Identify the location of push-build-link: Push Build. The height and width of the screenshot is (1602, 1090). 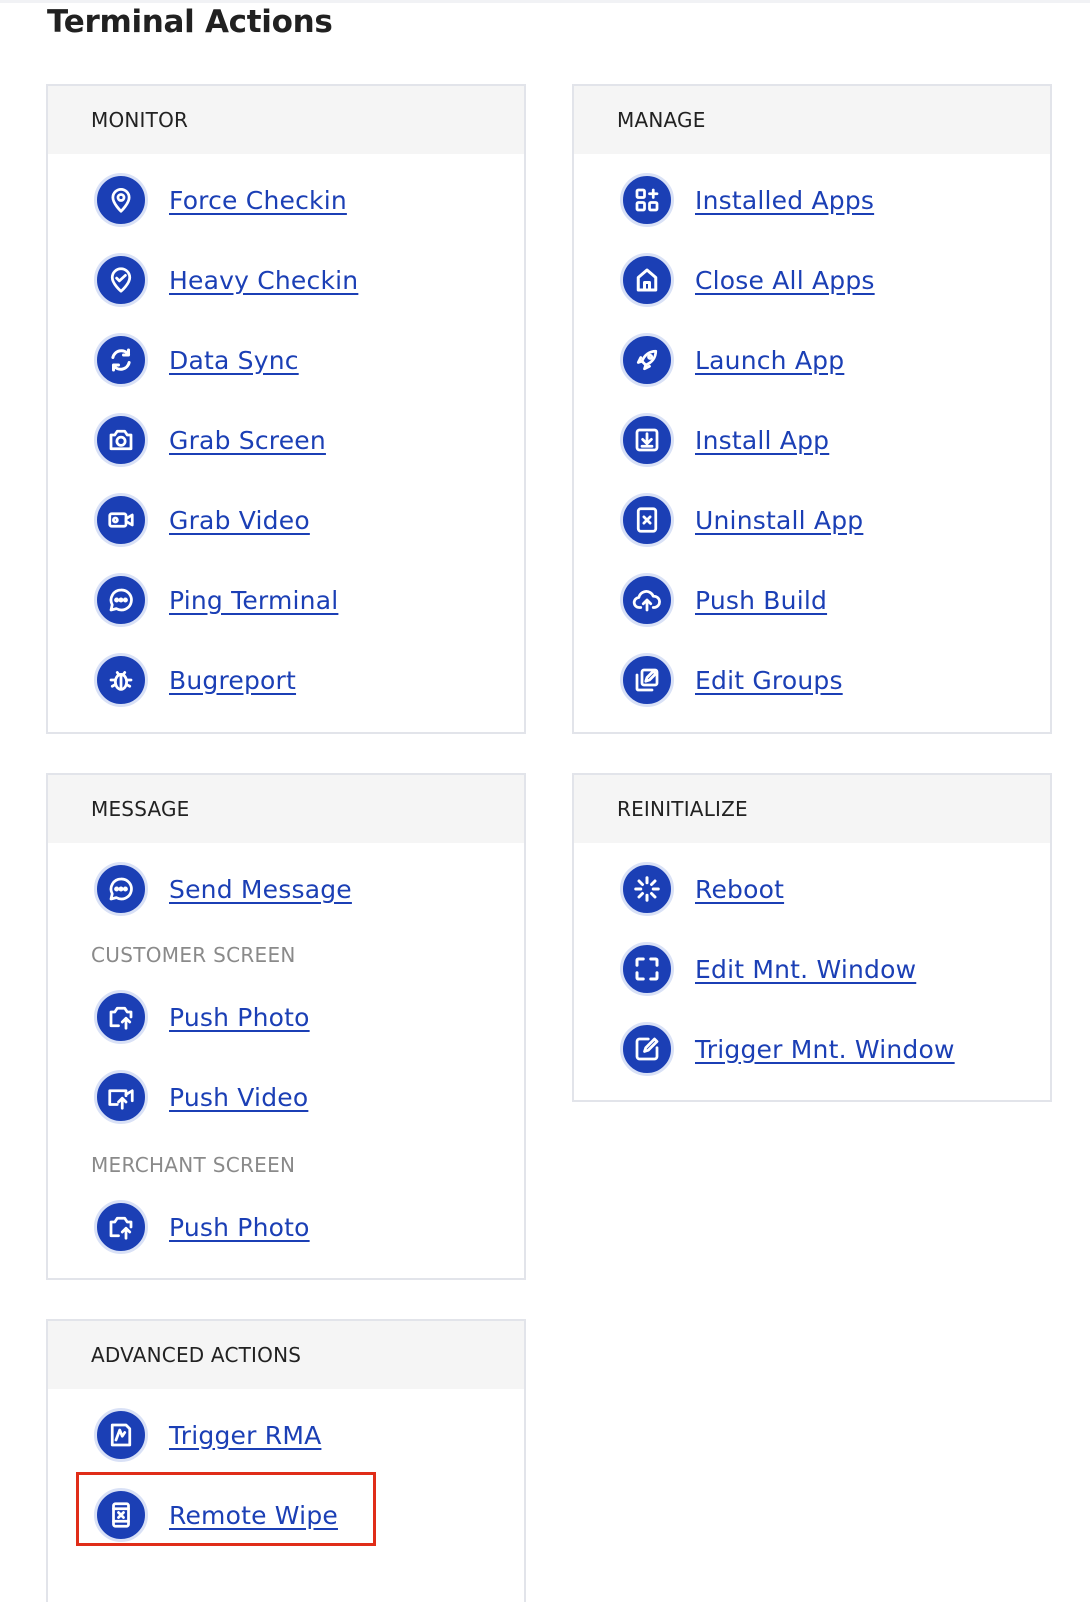
(723, 600).